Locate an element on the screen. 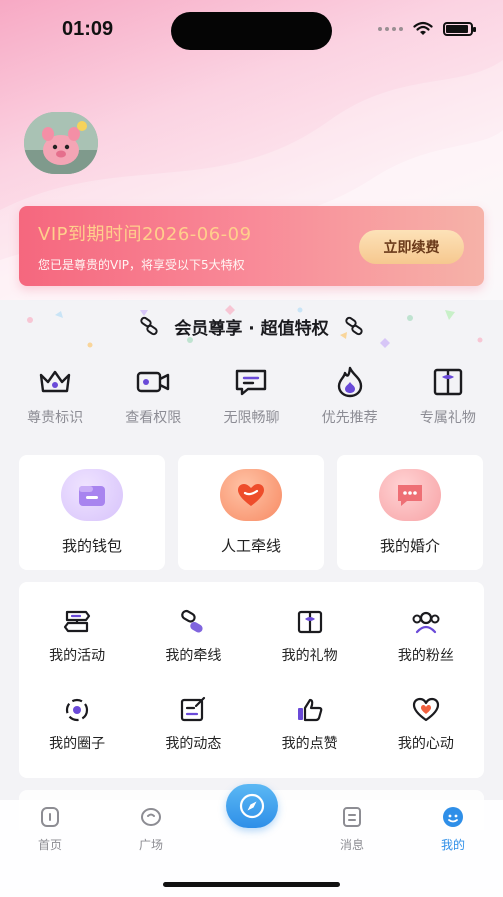 The height and width of the screenshot is (897, 503). grid-item-activities: 我的活动 is located at coordinates (77, 636).